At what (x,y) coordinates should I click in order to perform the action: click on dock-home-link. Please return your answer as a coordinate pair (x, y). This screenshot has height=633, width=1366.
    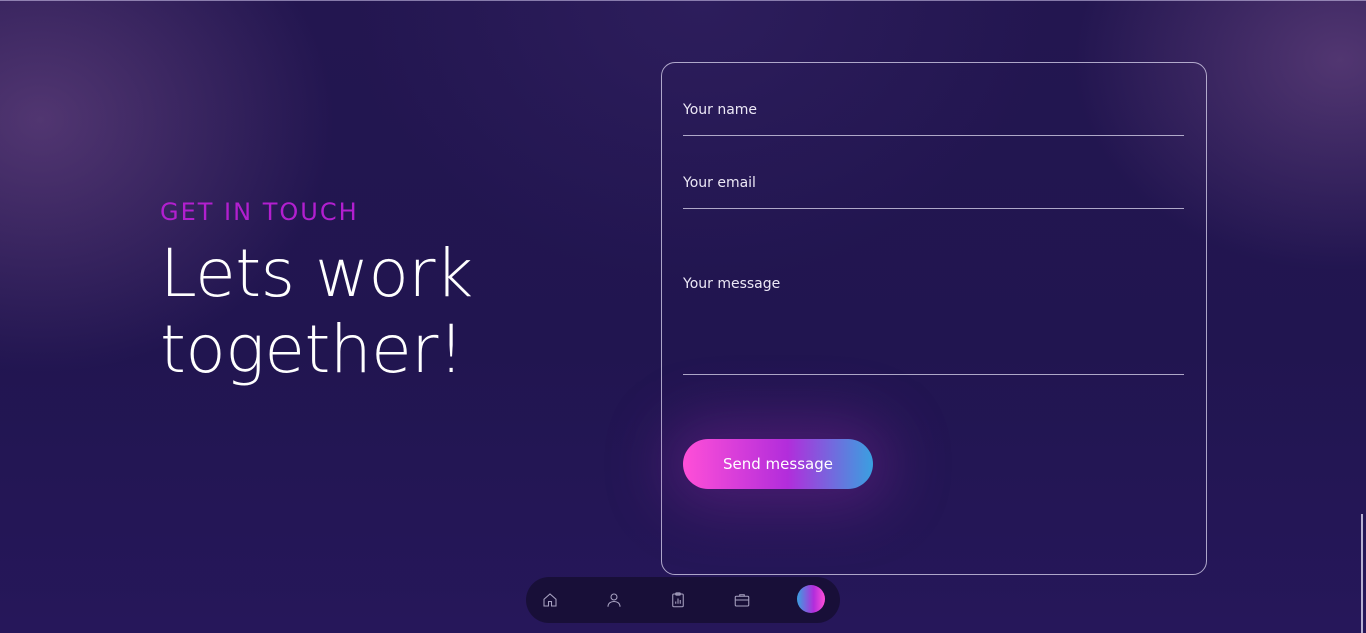
    Looking at the image, I should click on (550, 600).